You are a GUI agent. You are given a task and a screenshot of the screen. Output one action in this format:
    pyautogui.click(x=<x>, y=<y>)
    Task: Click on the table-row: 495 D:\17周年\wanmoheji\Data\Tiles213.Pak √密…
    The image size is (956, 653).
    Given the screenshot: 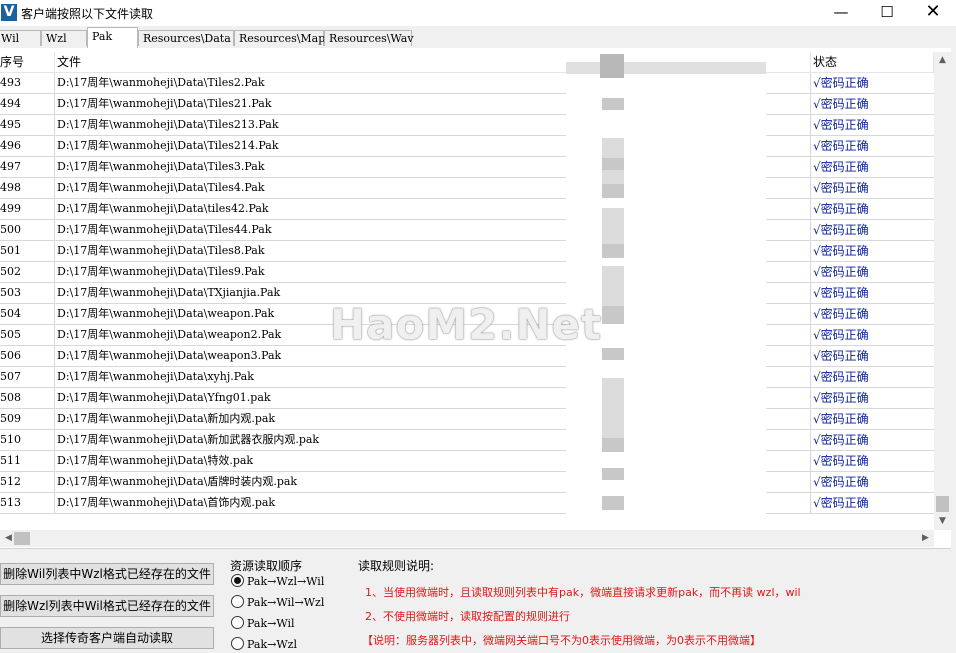 What is the action you would take?
    pyautogui.click(x=467, y=125)
    